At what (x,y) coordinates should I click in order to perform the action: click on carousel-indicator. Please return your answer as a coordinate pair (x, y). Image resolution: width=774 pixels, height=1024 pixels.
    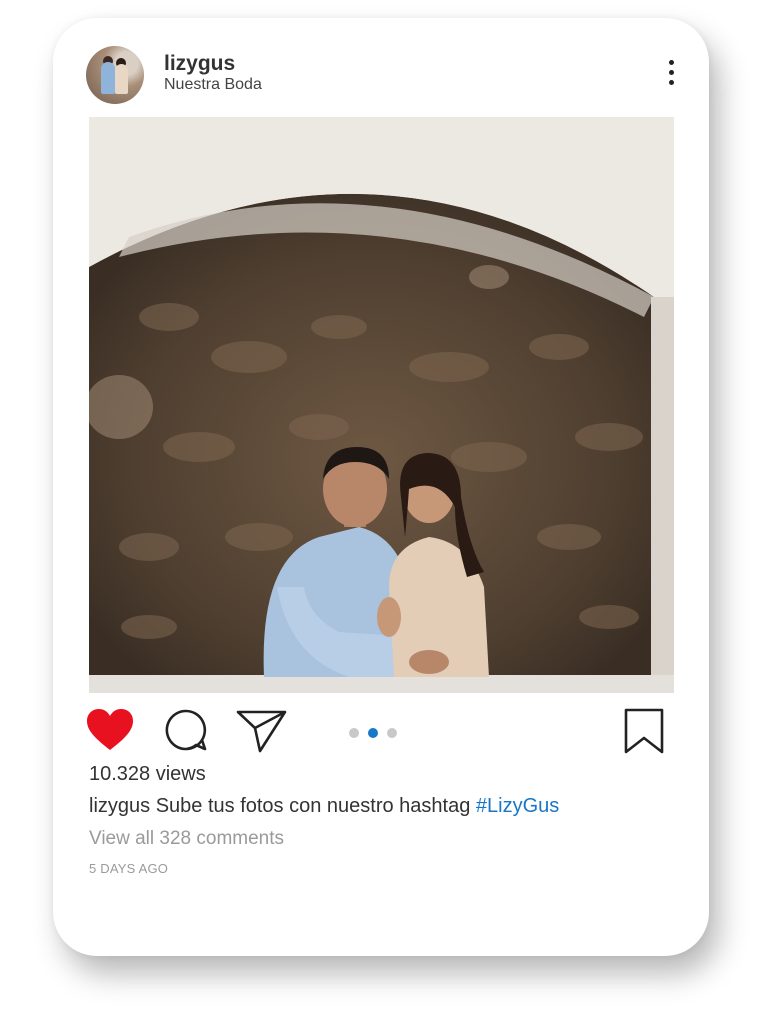
    Looking at the image, I should click on (373, 733).